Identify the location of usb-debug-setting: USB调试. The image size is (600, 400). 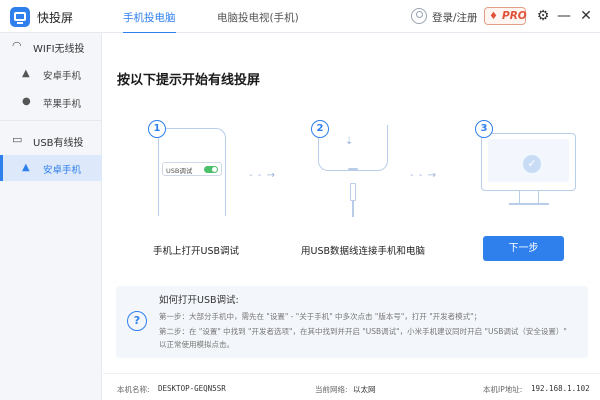
(192, 169).